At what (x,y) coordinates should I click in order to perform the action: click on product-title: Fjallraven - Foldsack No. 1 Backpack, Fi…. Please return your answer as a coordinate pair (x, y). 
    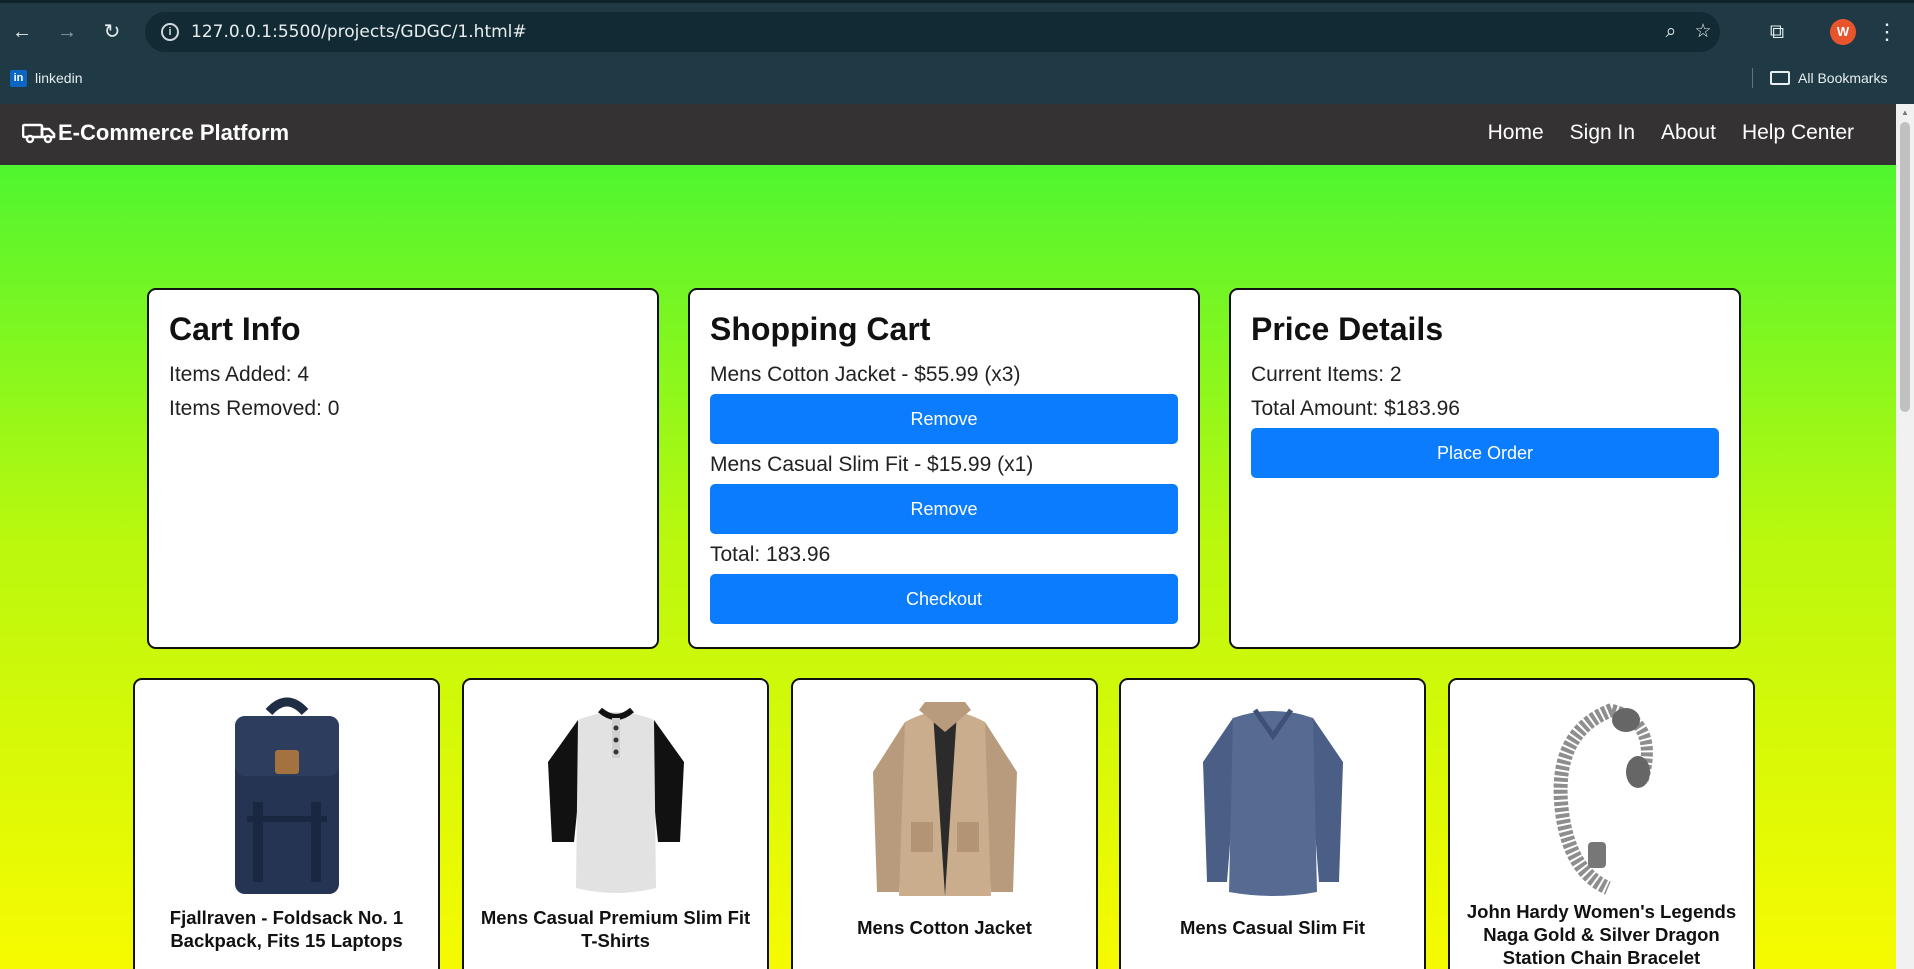
    Looking at the image, I should click on (286, 929).